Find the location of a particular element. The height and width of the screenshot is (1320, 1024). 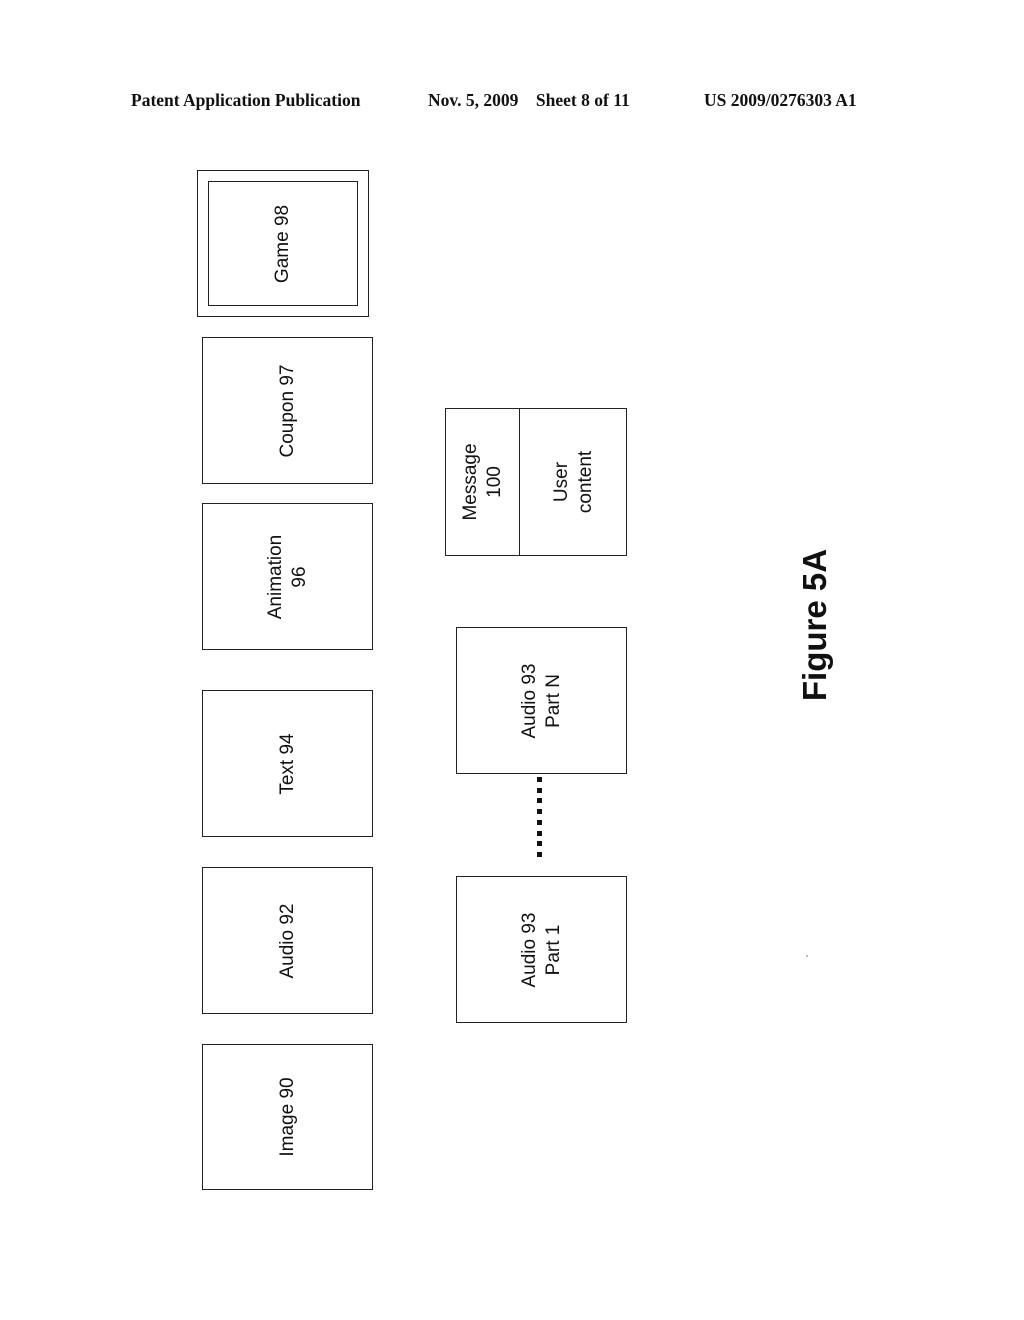

text-94-label: Text 94 is located at coordinates (287, 763).